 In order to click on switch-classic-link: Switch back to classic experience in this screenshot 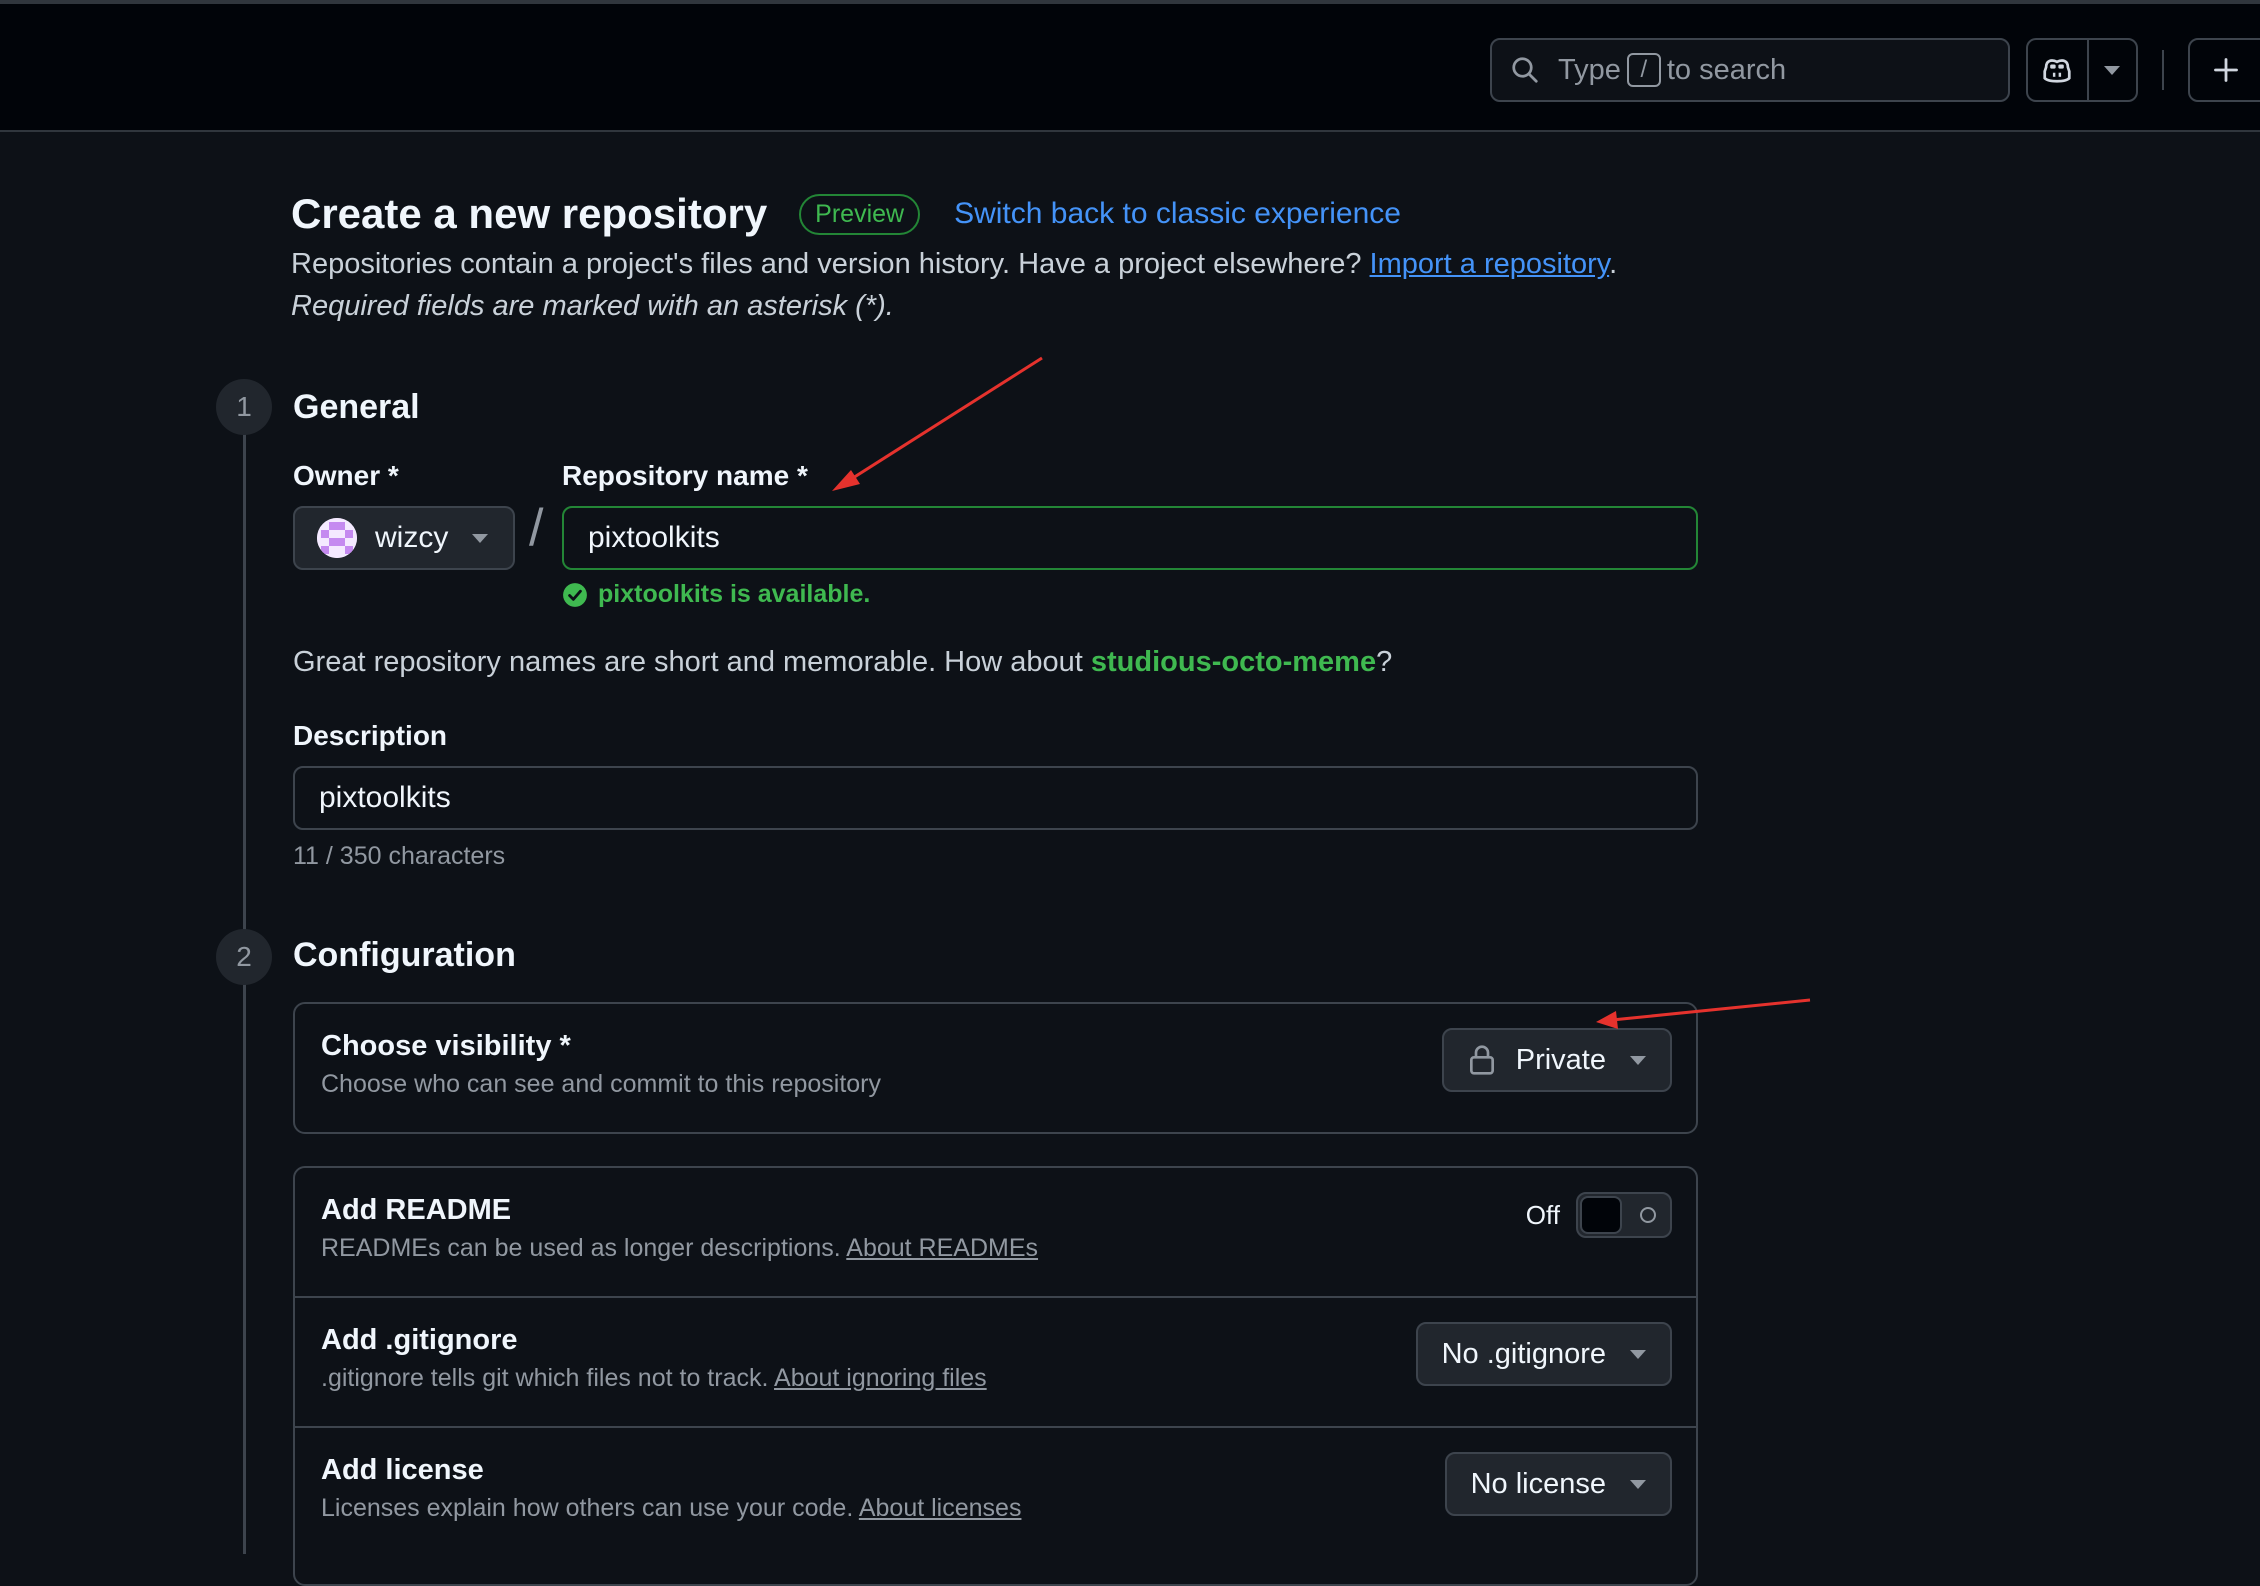, I will do `click(1177, 214)`.